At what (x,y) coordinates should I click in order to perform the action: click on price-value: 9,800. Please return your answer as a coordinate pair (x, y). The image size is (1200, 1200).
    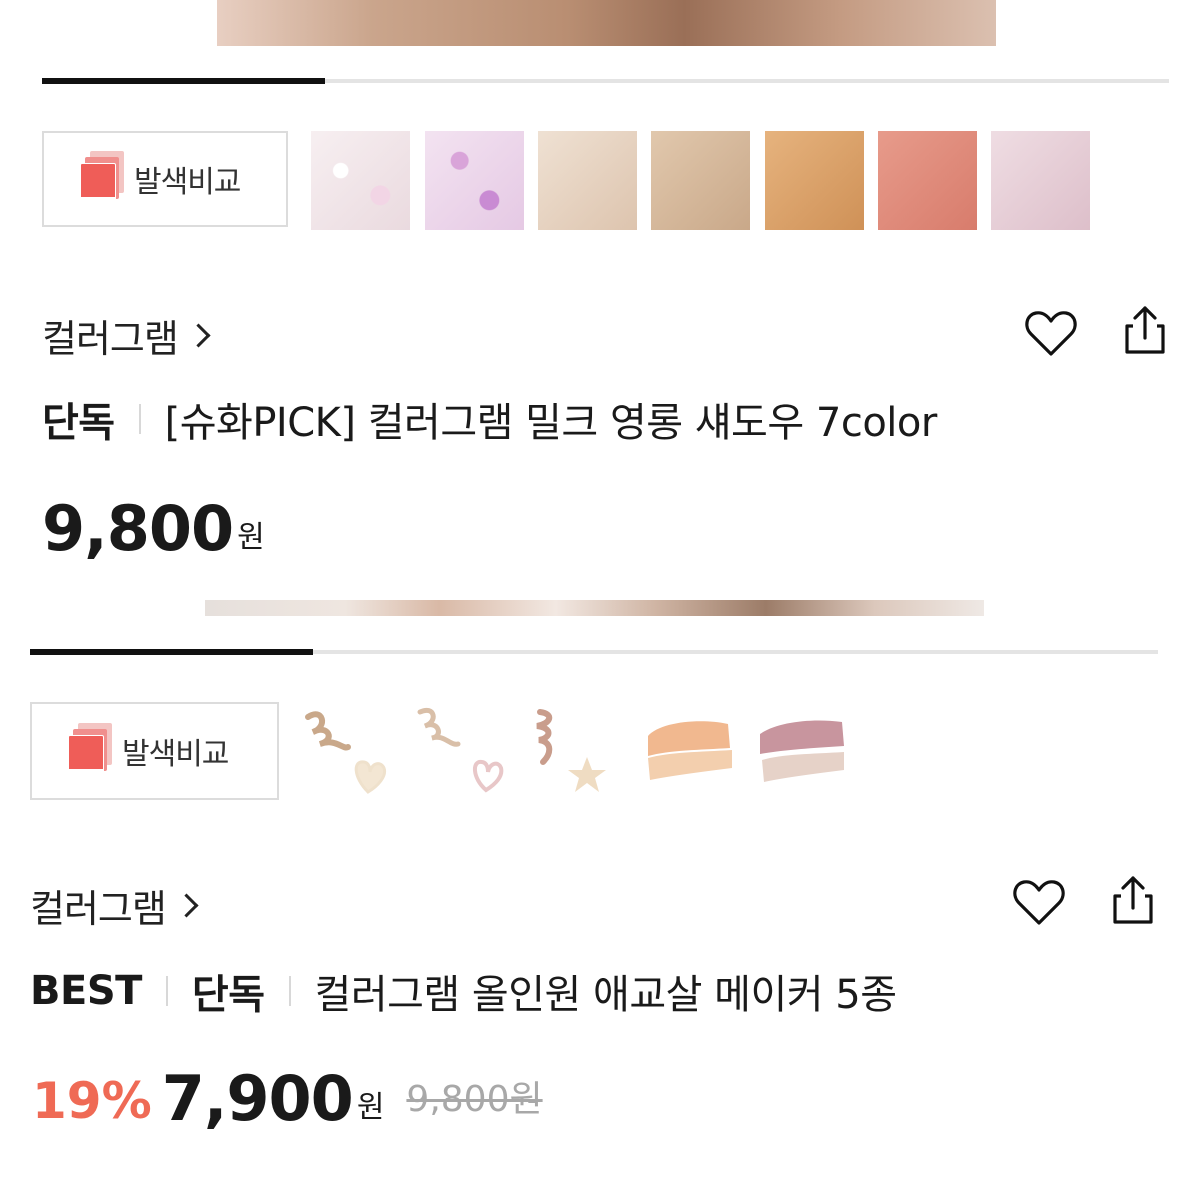
    Looking at the image, I should click on (138, 528).